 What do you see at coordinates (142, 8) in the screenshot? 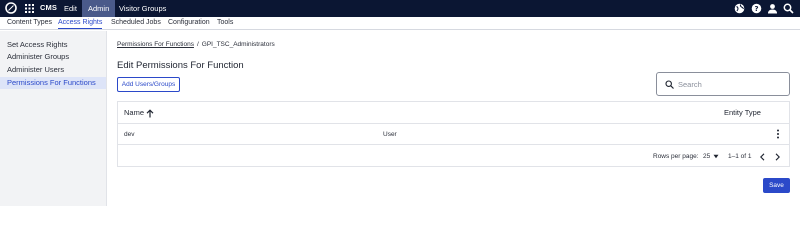
I see `menu-visitor-groups: Visitor Groups` at bounding box center [142, 8].